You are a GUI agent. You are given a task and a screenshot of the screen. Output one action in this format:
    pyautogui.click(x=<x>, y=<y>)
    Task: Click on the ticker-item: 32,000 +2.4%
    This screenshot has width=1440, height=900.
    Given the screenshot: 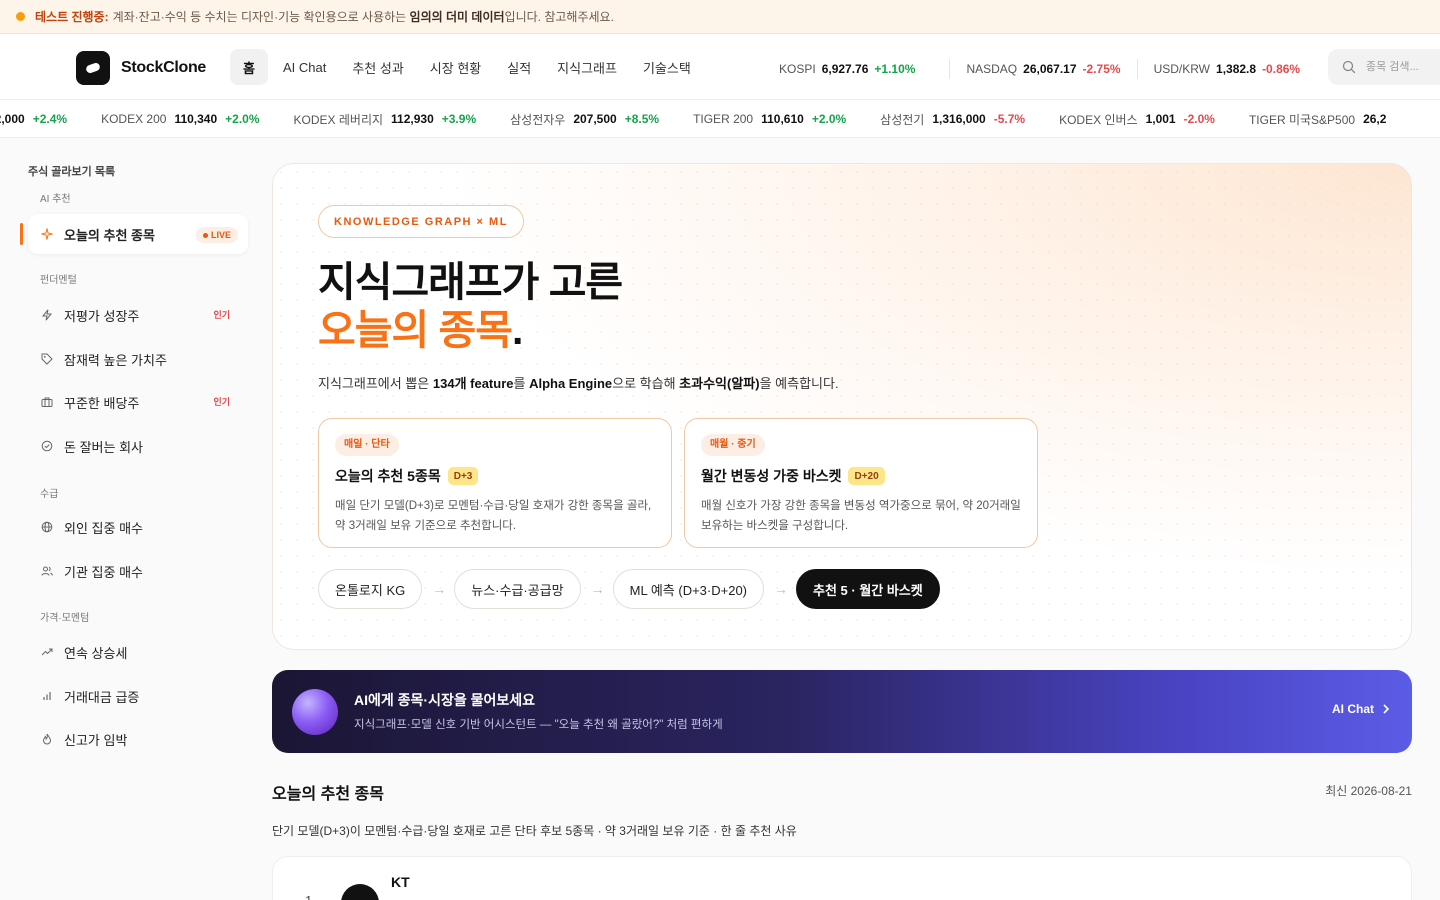 What is the action you would take?
    pyautogui.click(x=33, y=119)
    